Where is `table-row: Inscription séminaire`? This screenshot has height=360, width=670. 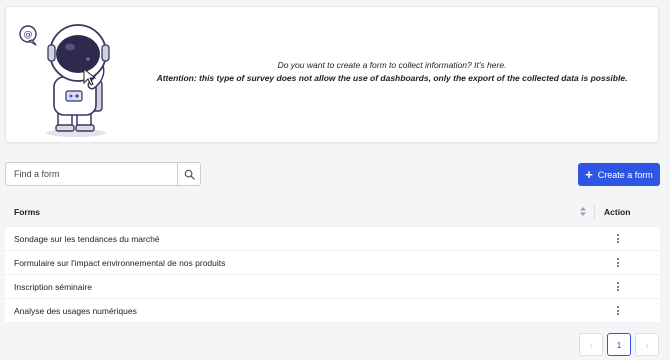
table-row: Inscription séminaire is located at coordinates (332, 286).